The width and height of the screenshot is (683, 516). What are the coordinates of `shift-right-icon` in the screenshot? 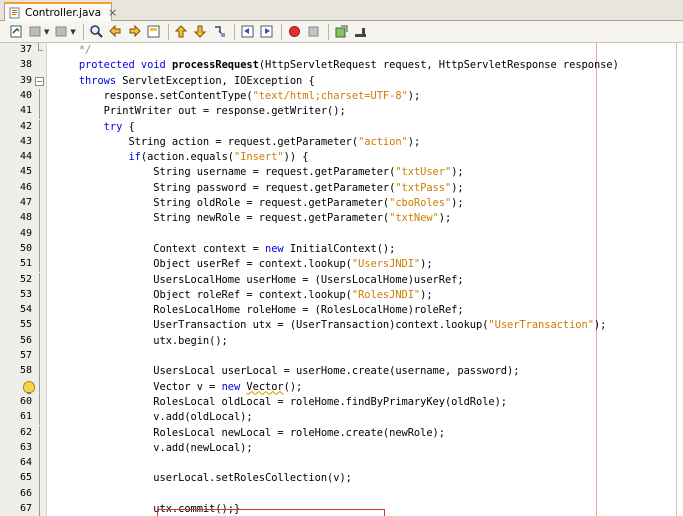 It's located at (267, 32).